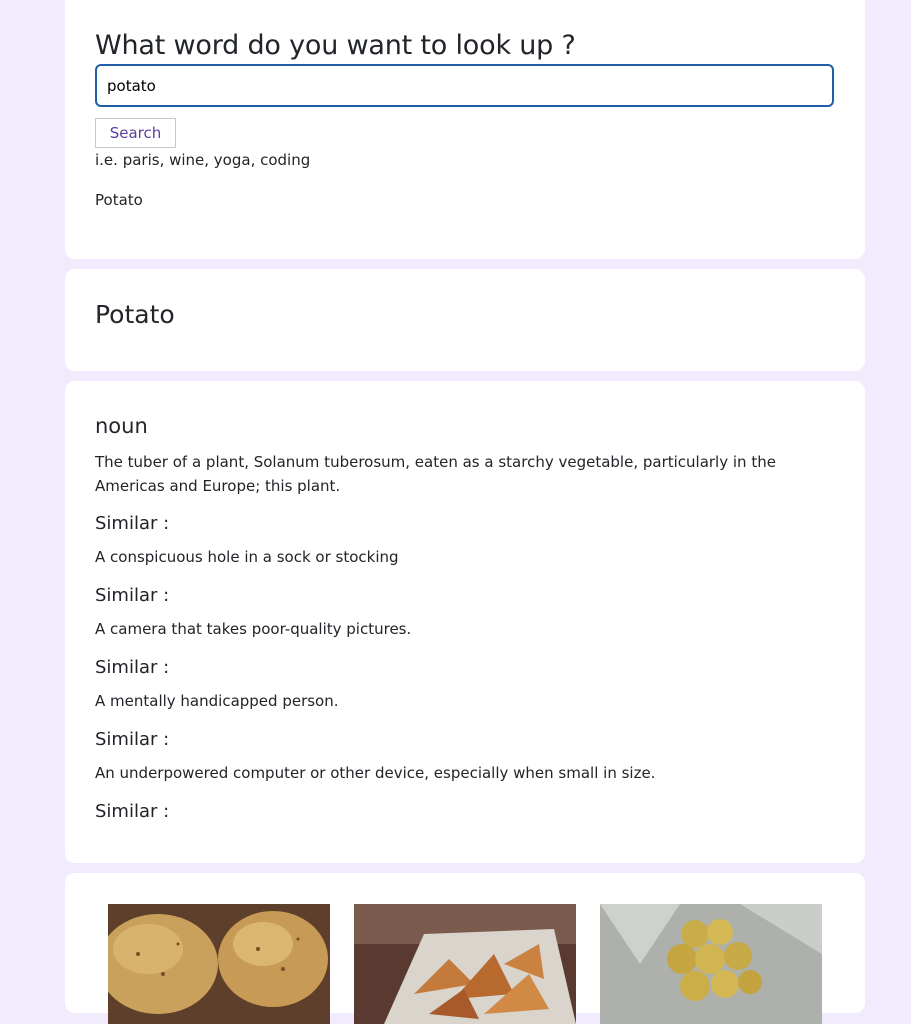  What do you see at coordinates (121, 426) in the screenshot?
I see `part-of-speech: noun` at bounding box center [121, 426].